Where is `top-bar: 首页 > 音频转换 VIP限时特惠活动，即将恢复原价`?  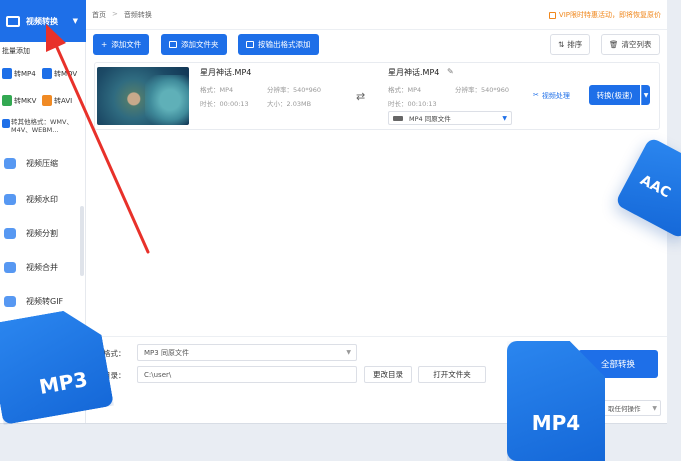 top-bar: 首页 > 音频转换 VIP限时特惠活动，即将恢复原价 is located at coordinates (376, 15).